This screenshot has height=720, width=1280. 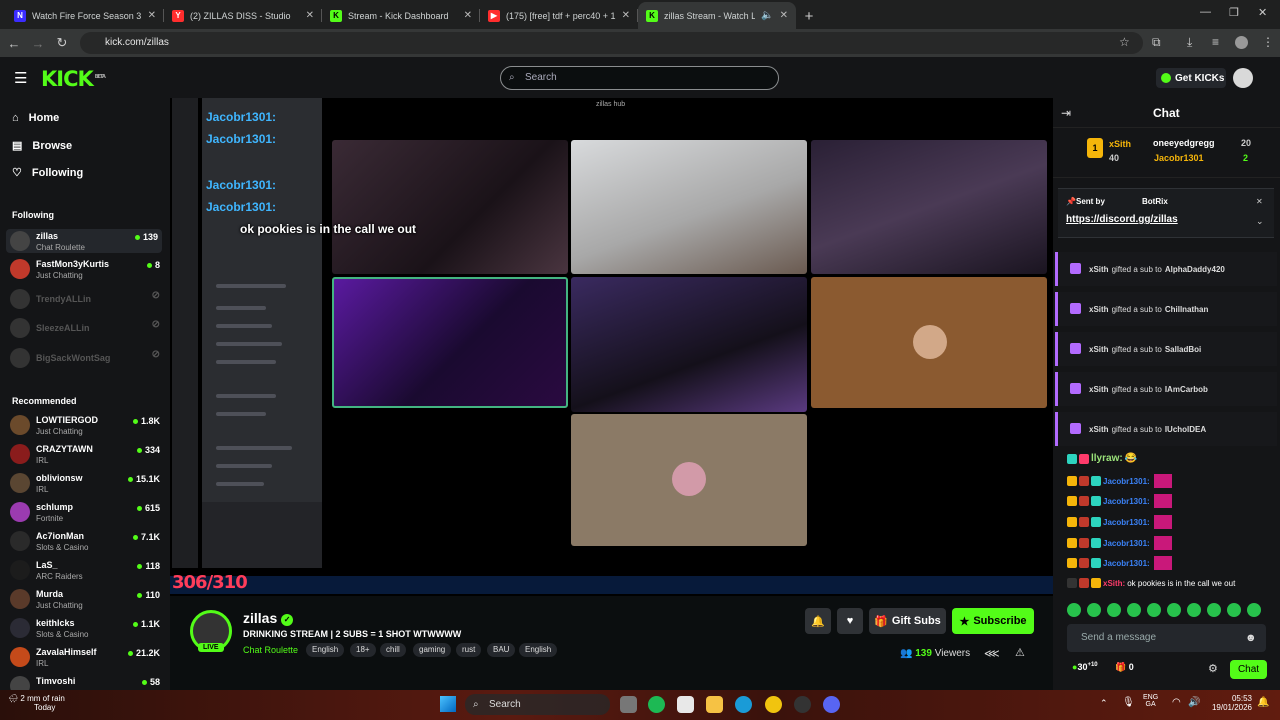 I want to click on leaderboard-name: xSith, so click(x=1120, y=144).